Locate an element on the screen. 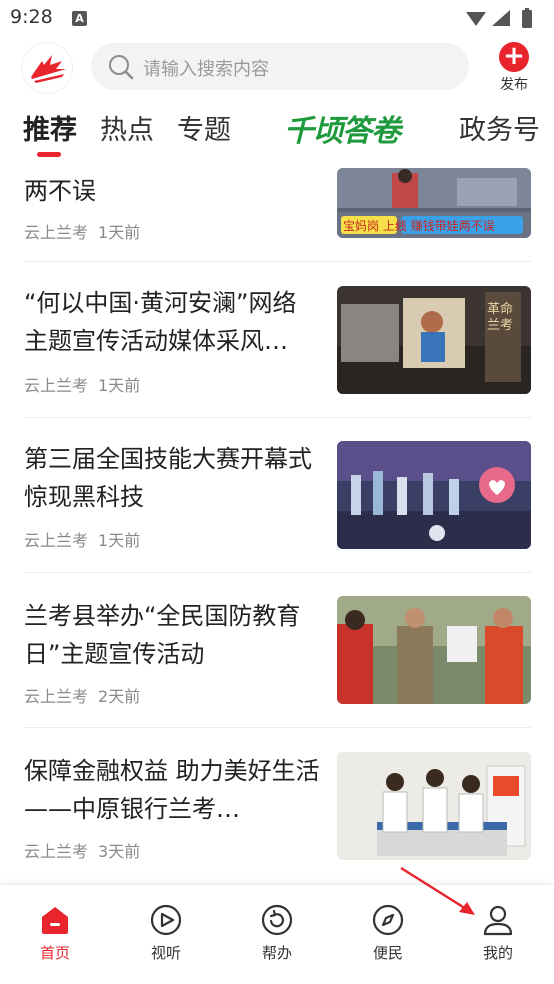 This screenshot has height=984, width=554. nav-assist: 帮办 is located at coordinates (277, 935).